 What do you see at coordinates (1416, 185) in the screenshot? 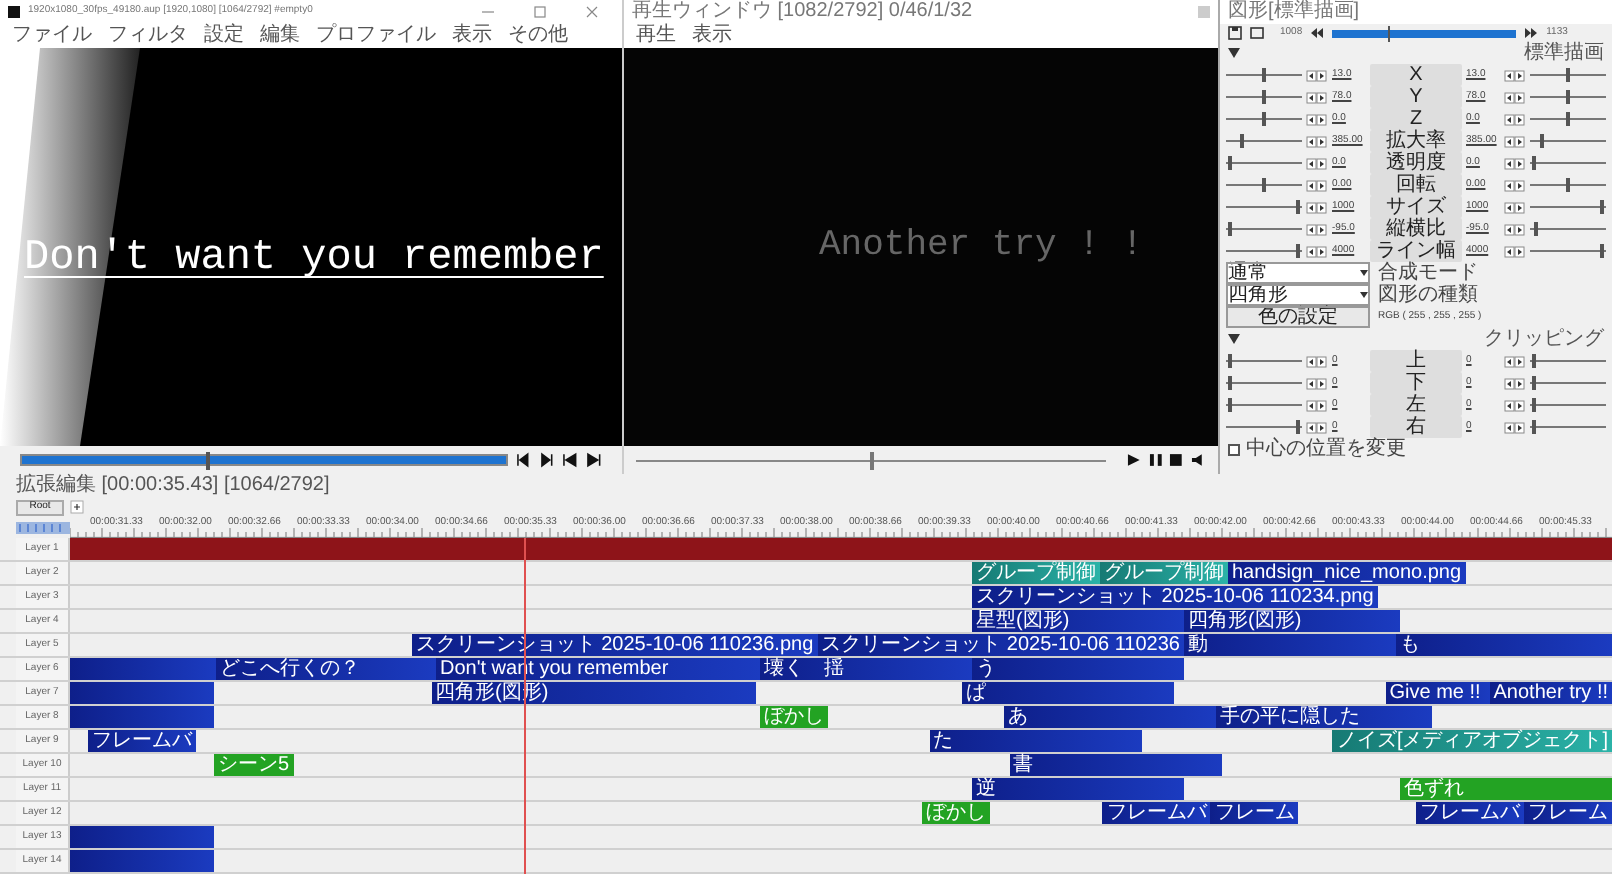
I see `parameter-button: 回転` at bounding box center [1416, 185].